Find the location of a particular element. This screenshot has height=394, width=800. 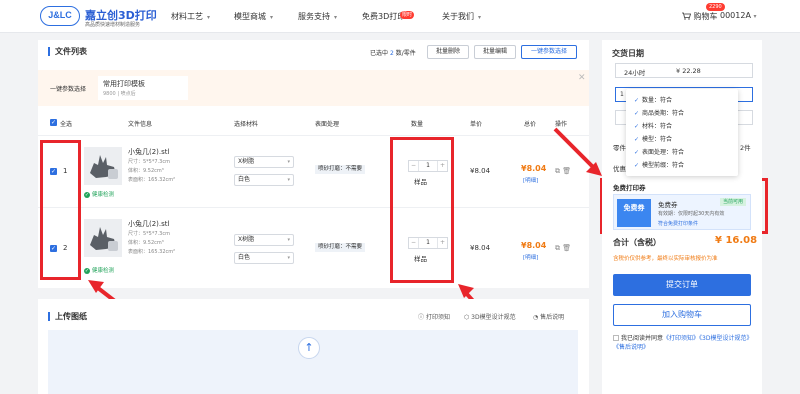

coupon-condition: 符合免费打印条件 is located at coordinates (678, 223).